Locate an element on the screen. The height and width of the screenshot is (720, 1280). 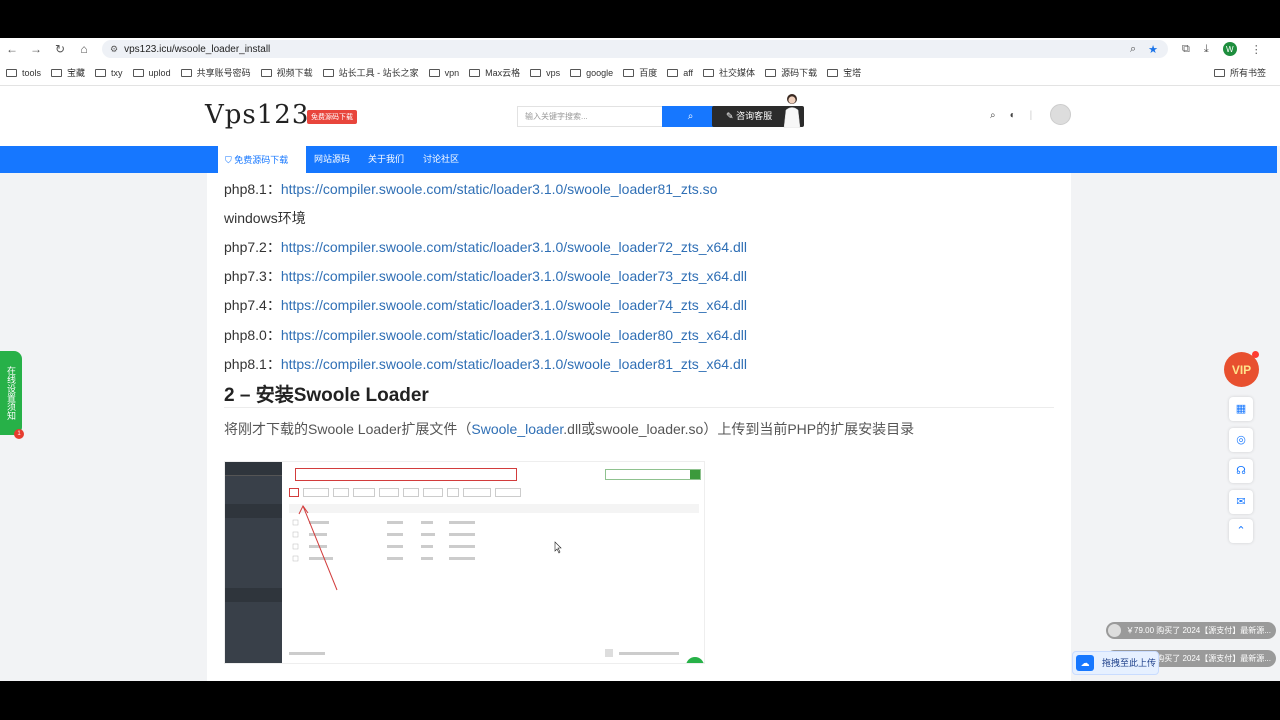
bookmark-item: 百度 is located at coordinates (640, 72).